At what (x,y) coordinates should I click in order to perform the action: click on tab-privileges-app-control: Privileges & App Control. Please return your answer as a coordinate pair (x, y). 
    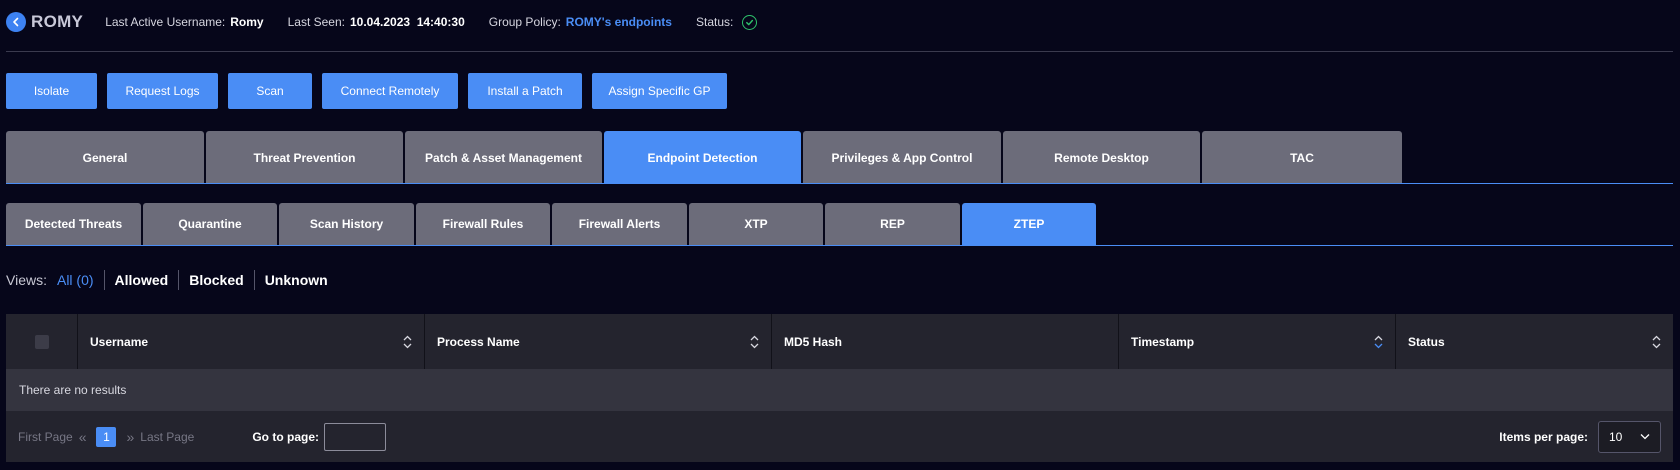
    Looking at the image, I should click on (902, 157).